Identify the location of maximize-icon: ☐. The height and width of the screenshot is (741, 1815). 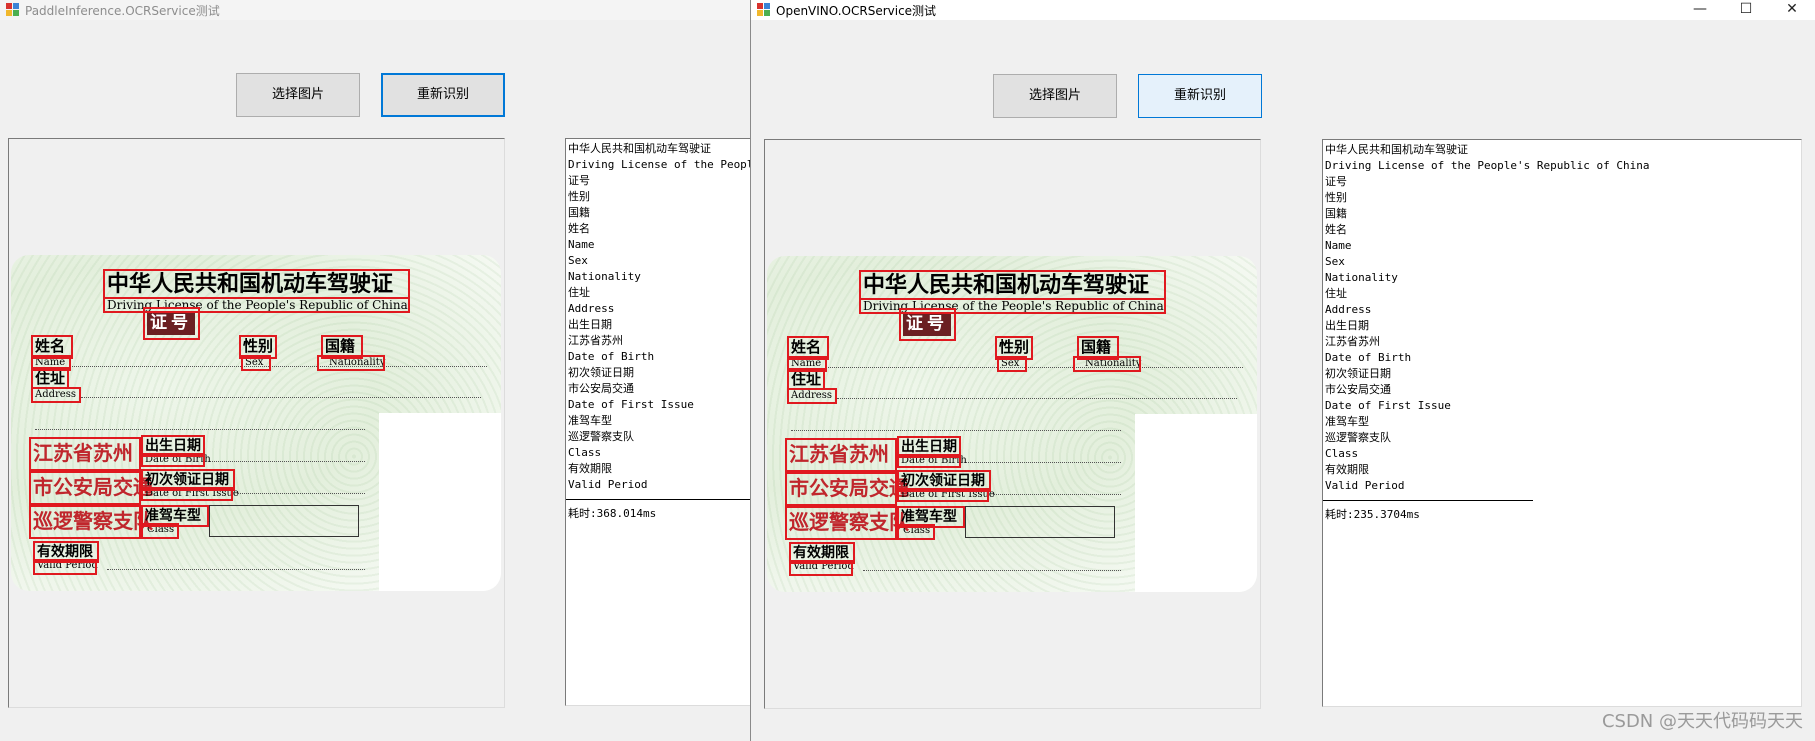
(1746, 10).